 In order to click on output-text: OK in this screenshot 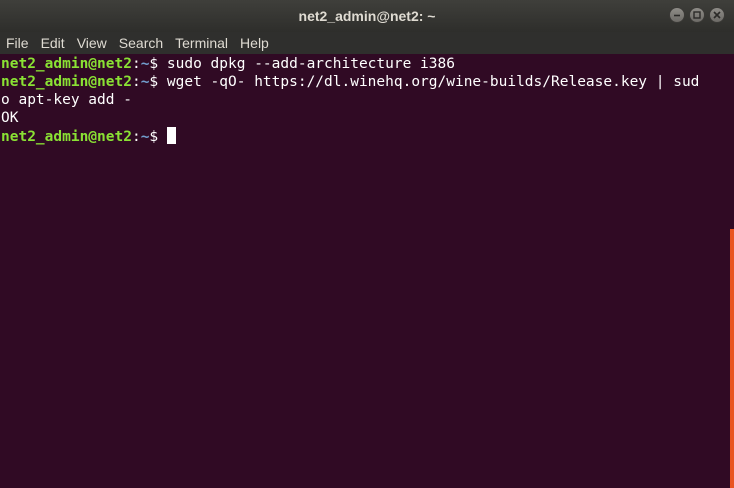, I will do `click(10, 118)`.